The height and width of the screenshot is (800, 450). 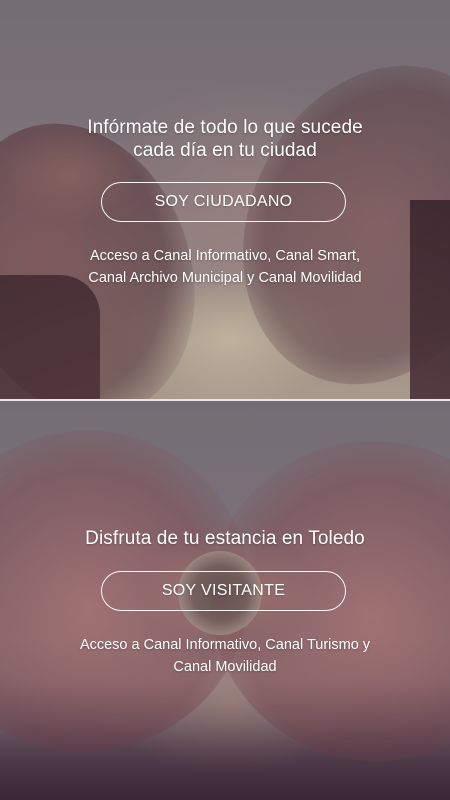 What do you see at coordinates (225, 667) in the screenshot?
I see `visitor-description-line2: Canal Movilidad` at bounding box center [225, 667].